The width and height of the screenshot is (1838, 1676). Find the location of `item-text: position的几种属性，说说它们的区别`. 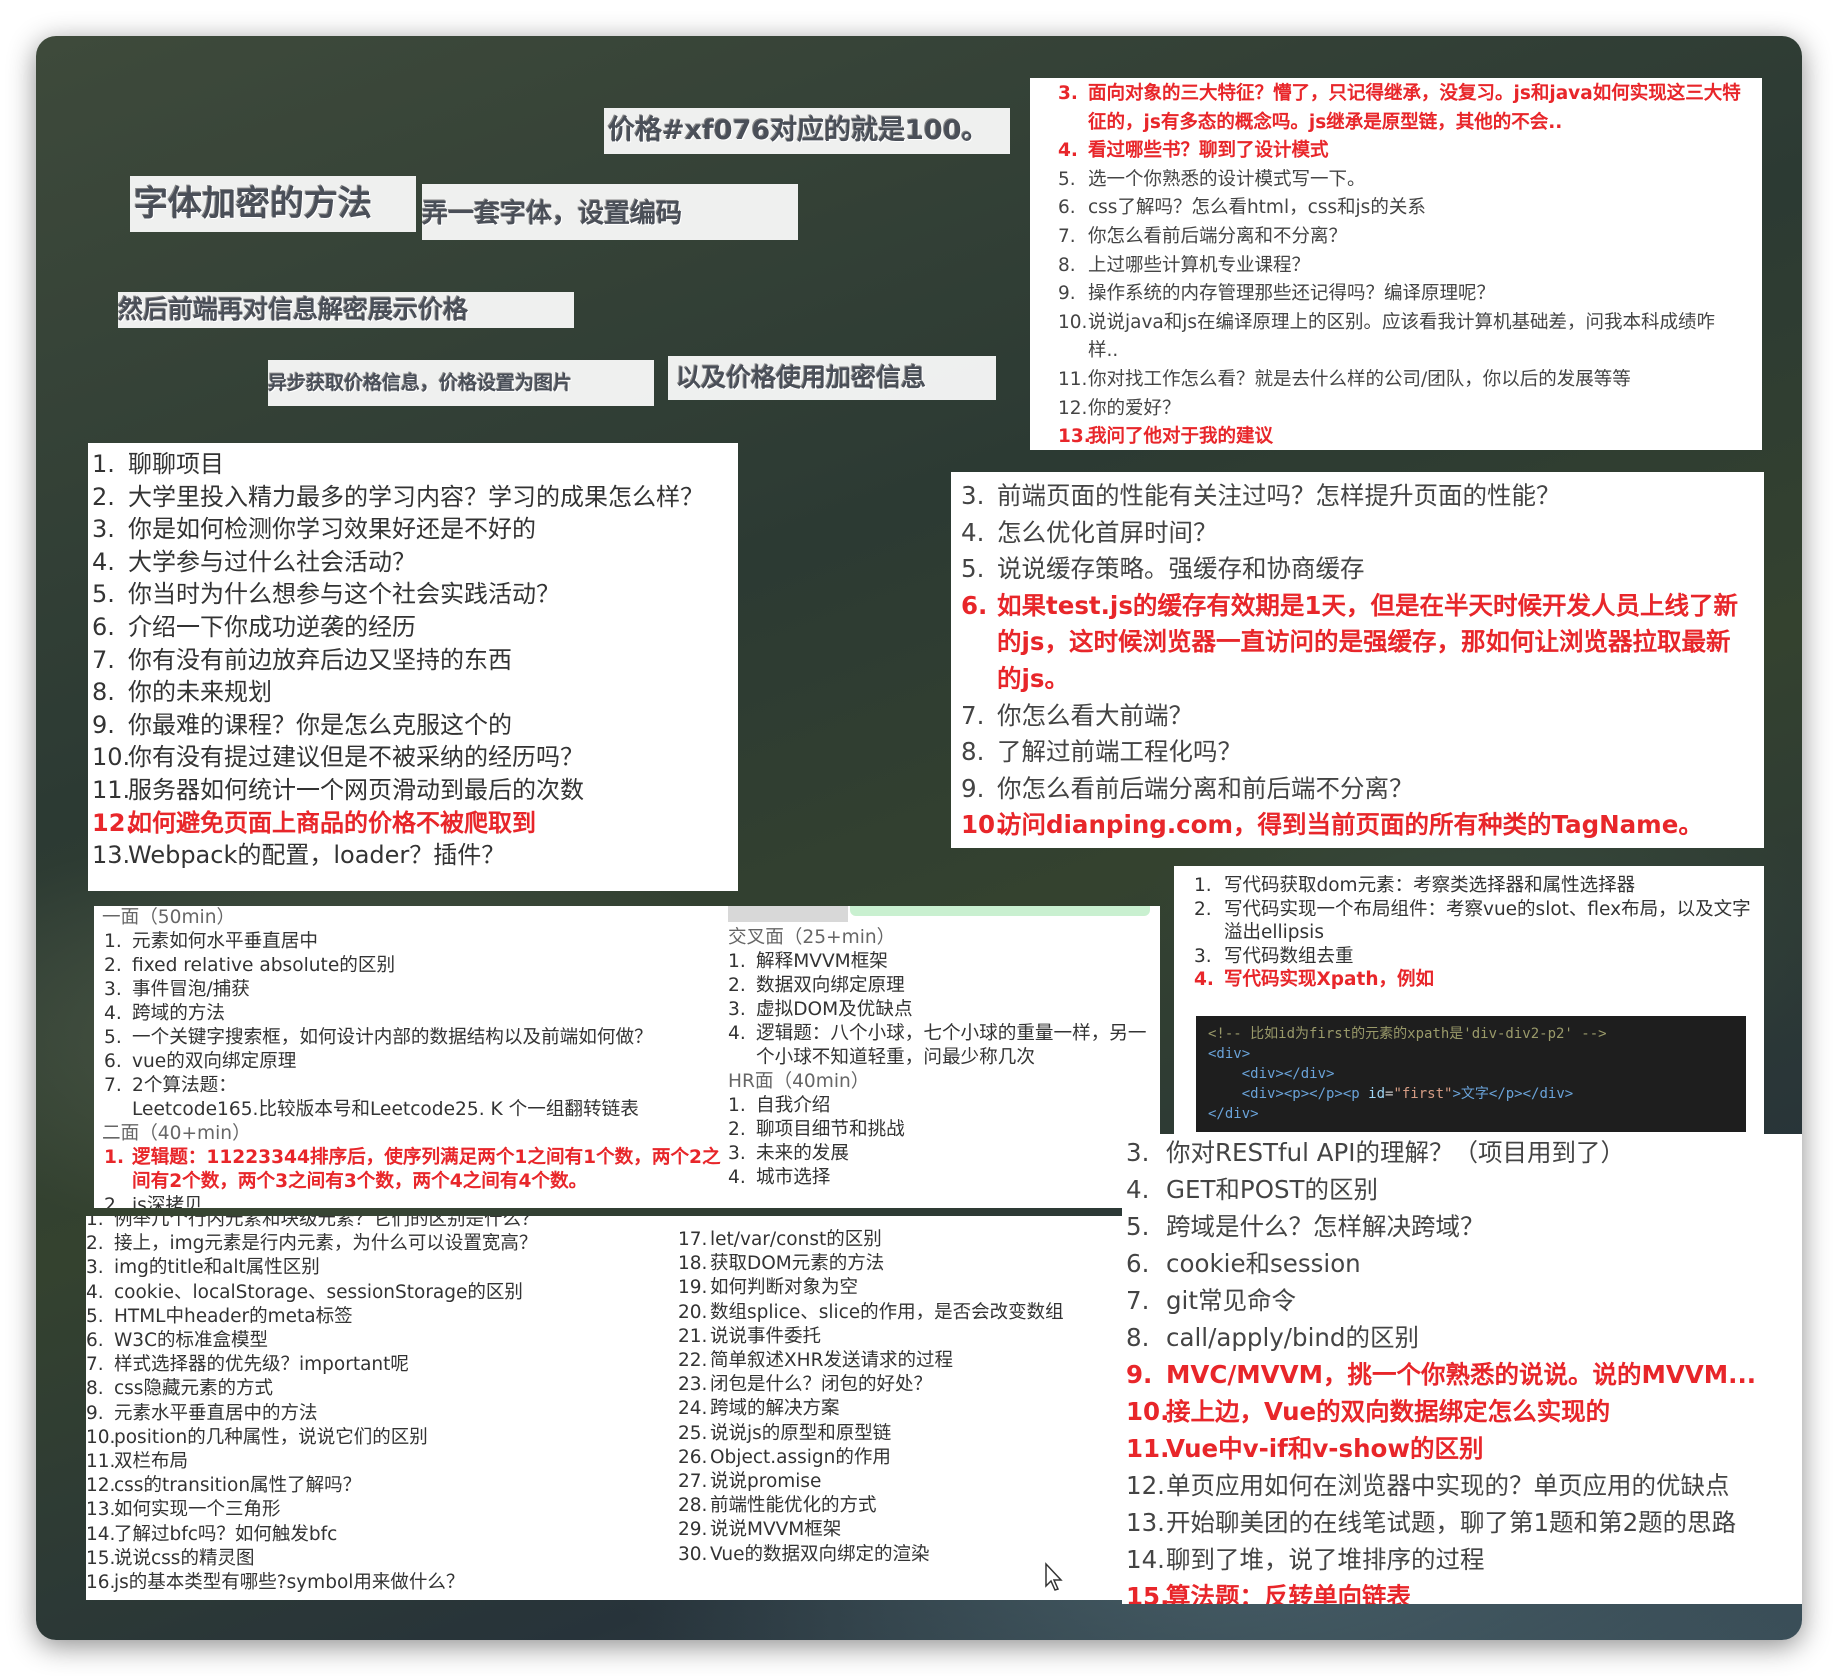

item-text: position的几种属性，说说它们的区别 is located at coordinates (271, 1437).